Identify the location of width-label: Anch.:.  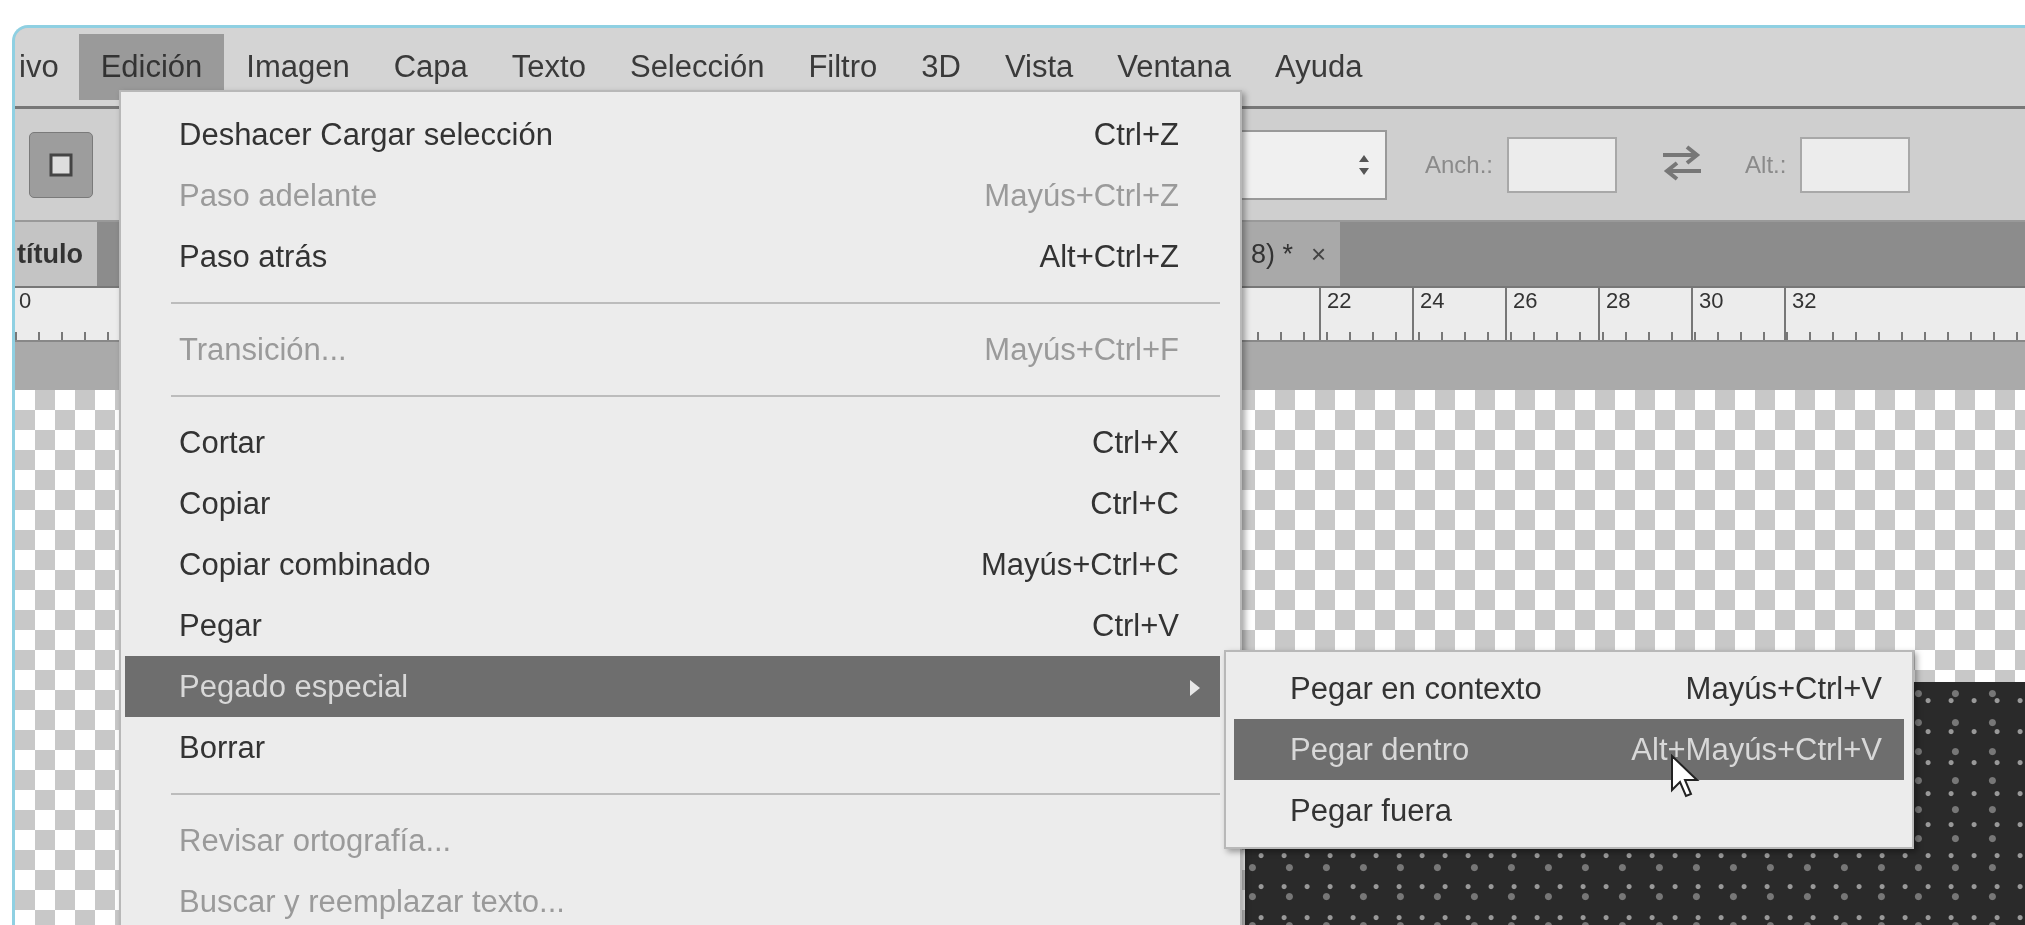
(1459, 164).